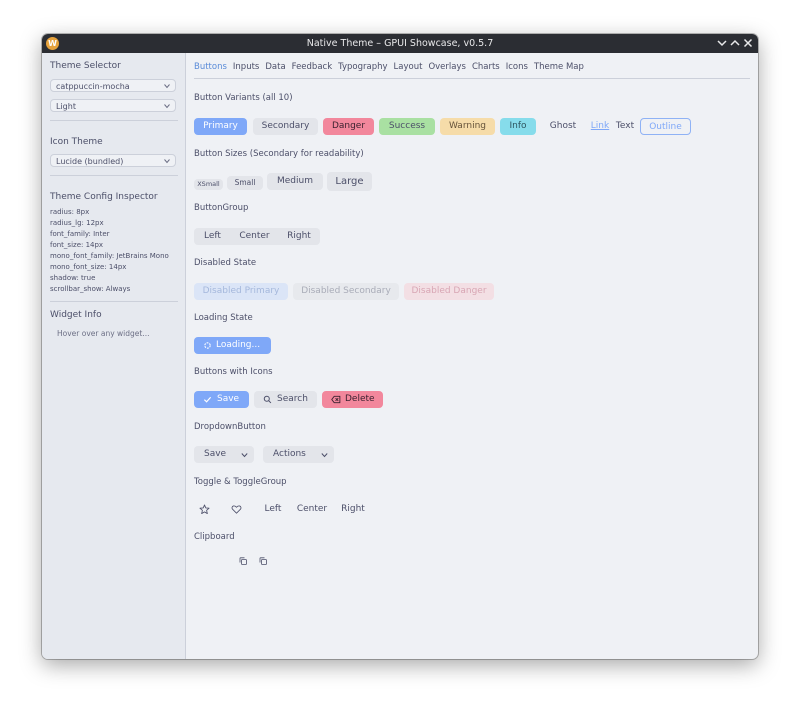 The height and width of the screenshot is (709, 800). What do you see at coordinates (408, 69) in the screenshot?
I see `tab-layout: Layout` at bounding box center [408, 69].